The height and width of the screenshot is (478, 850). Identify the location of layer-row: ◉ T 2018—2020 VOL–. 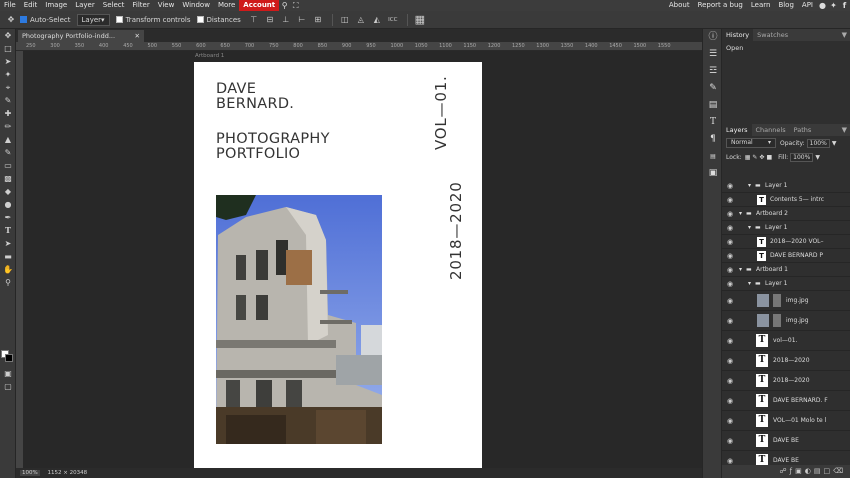
(786, 242).